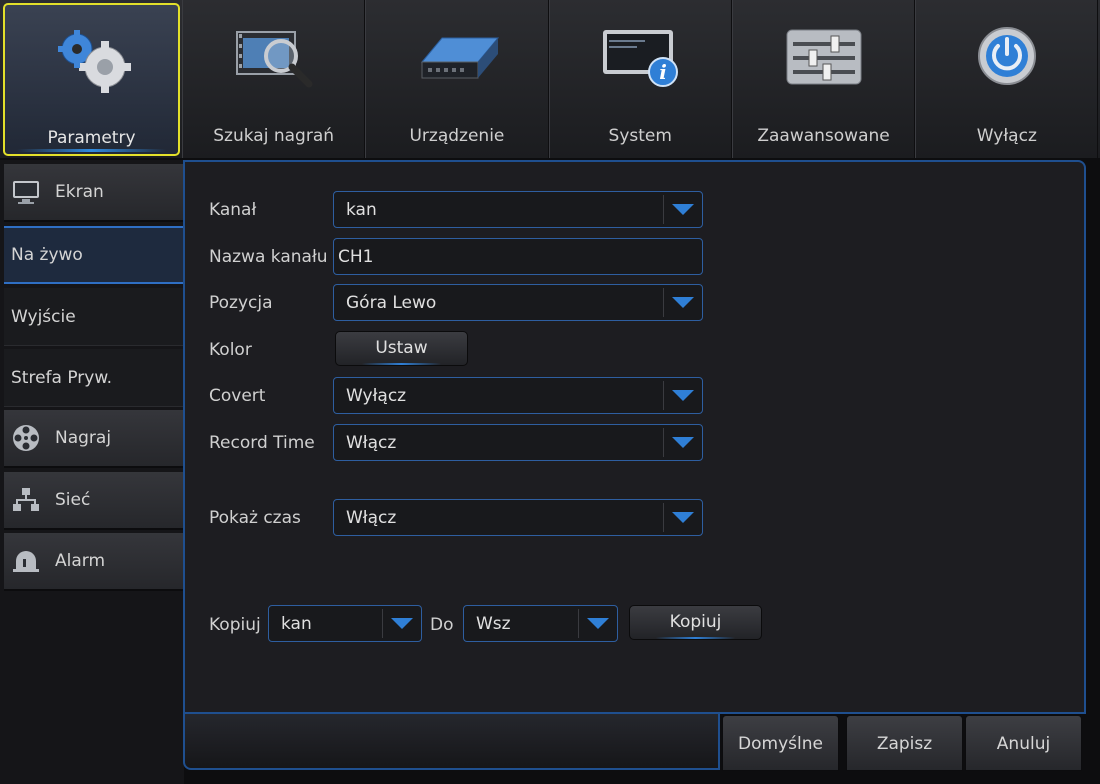 Image resolution: width=1100 pixels, height=784 pixels. What do you see at coordinates (371, 518) in the screenshot?
I see `pokaz-czas-value: Włącz` at bounding box center [371, 518].